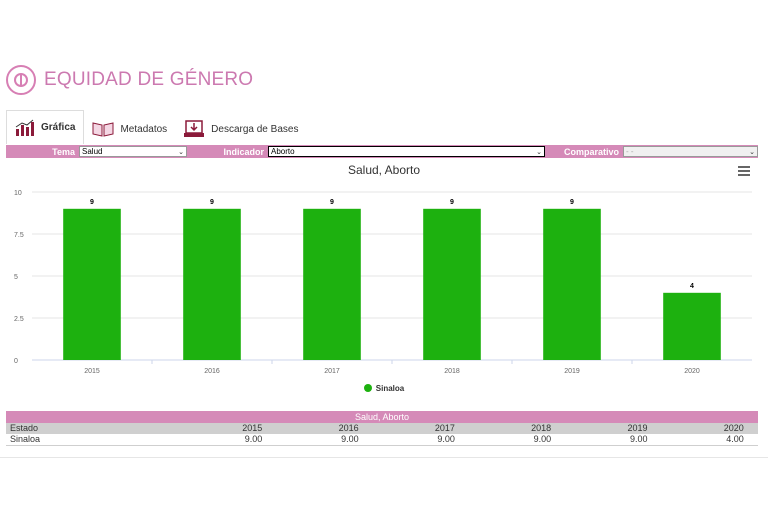  What do you see at coordinates (144, 129) in the screenshot?
I see `tab-label: Metadatos` at bounding box center [144, 129].